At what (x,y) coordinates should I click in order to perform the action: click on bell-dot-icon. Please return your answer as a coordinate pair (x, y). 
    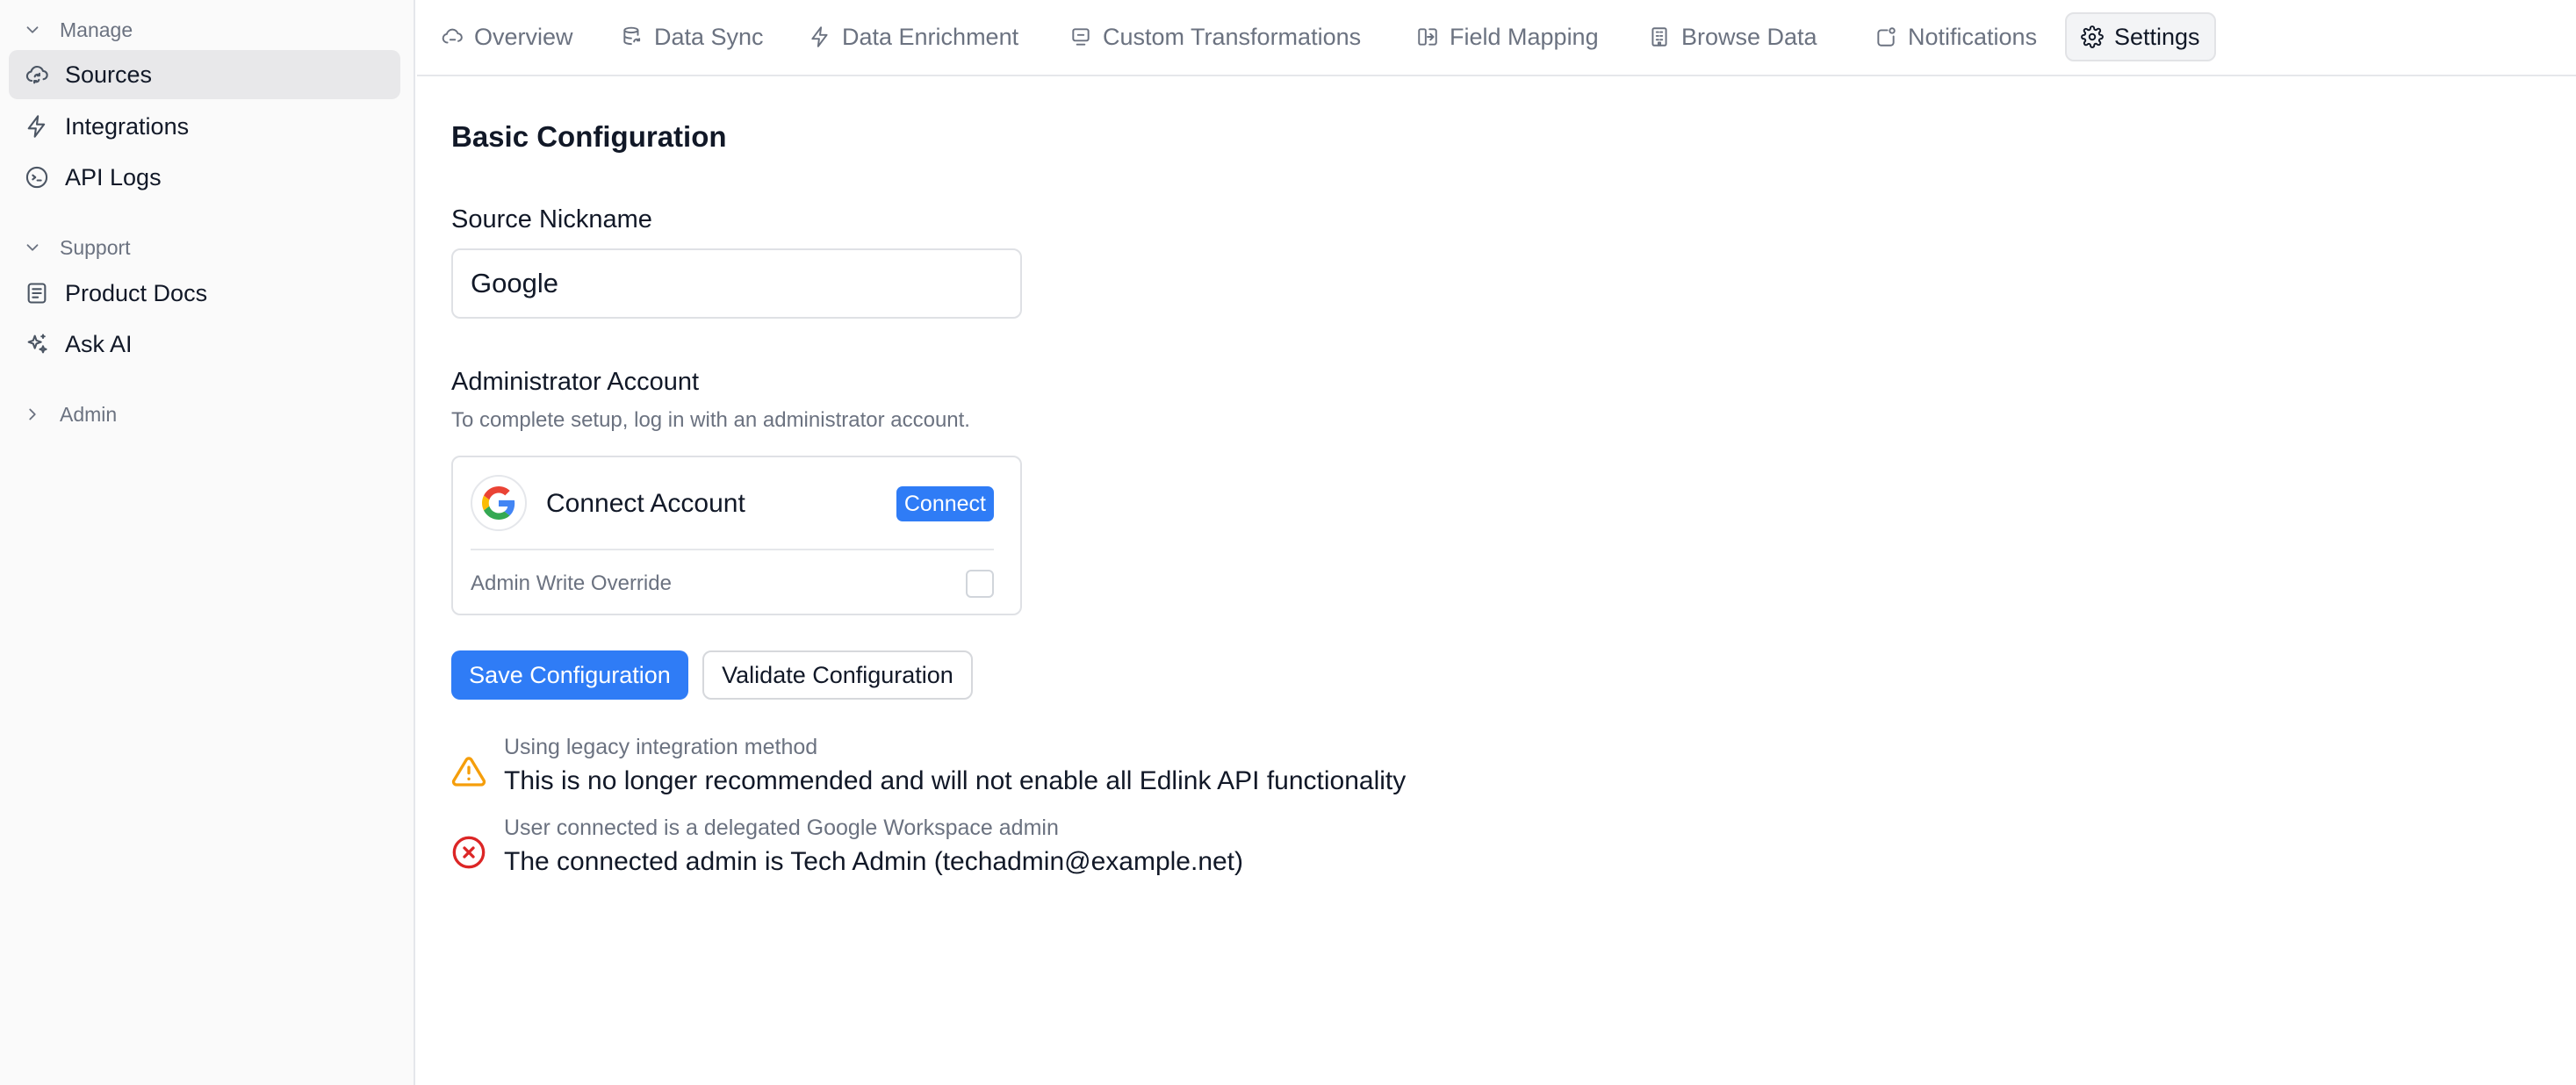
    Looking at the image, I should click on (1886, 37).